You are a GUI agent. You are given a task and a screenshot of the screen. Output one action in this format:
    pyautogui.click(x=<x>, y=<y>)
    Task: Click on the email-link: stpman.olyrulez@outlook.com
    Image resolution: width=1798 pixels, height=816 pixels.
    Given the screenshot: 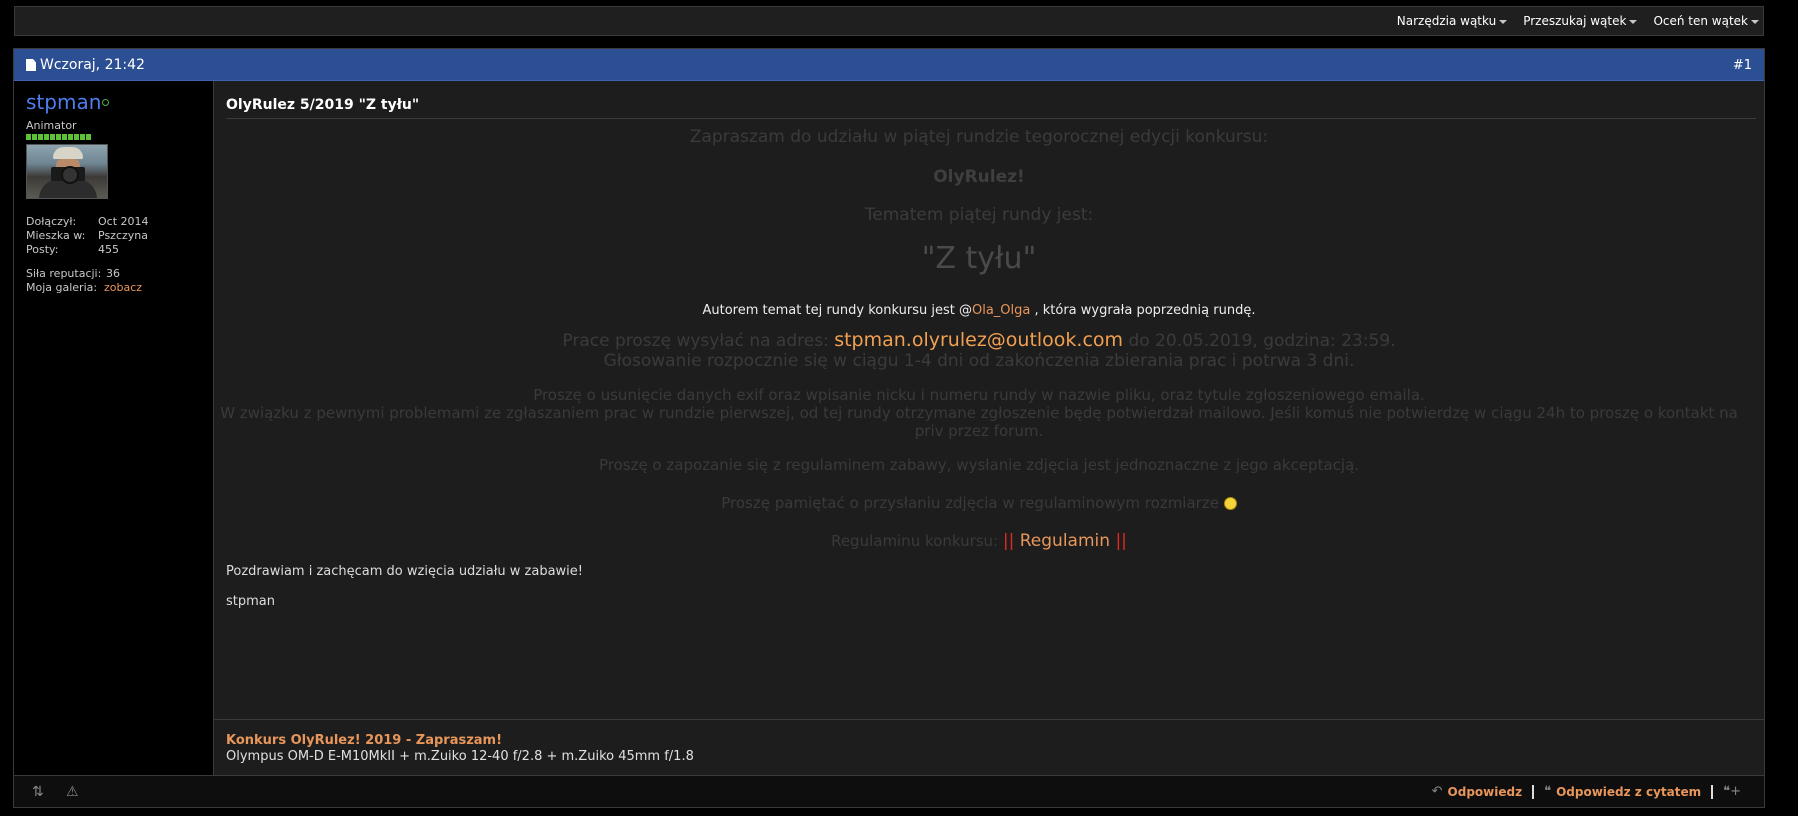 What is the action you would take?
    pyautogui.click(x=978, y=340)
    